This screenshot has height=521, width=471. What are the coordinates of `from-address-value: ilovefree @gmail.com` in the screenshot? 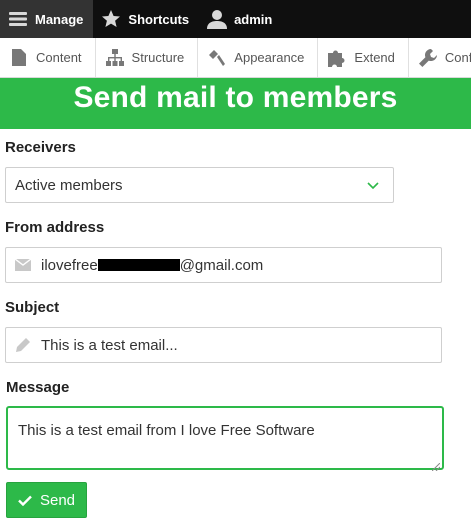 It's located at (152, 265).